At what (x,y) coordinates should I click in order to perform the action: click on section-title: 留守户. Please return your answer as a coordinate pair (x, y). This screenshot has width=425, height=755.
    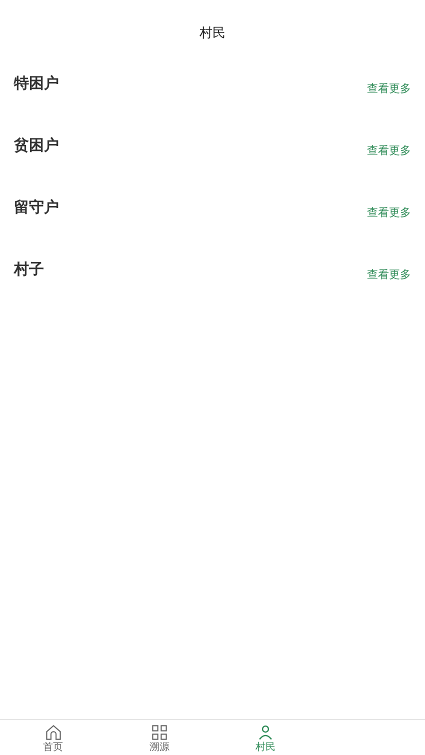
    Looking at the image, I should click on (36, 207).